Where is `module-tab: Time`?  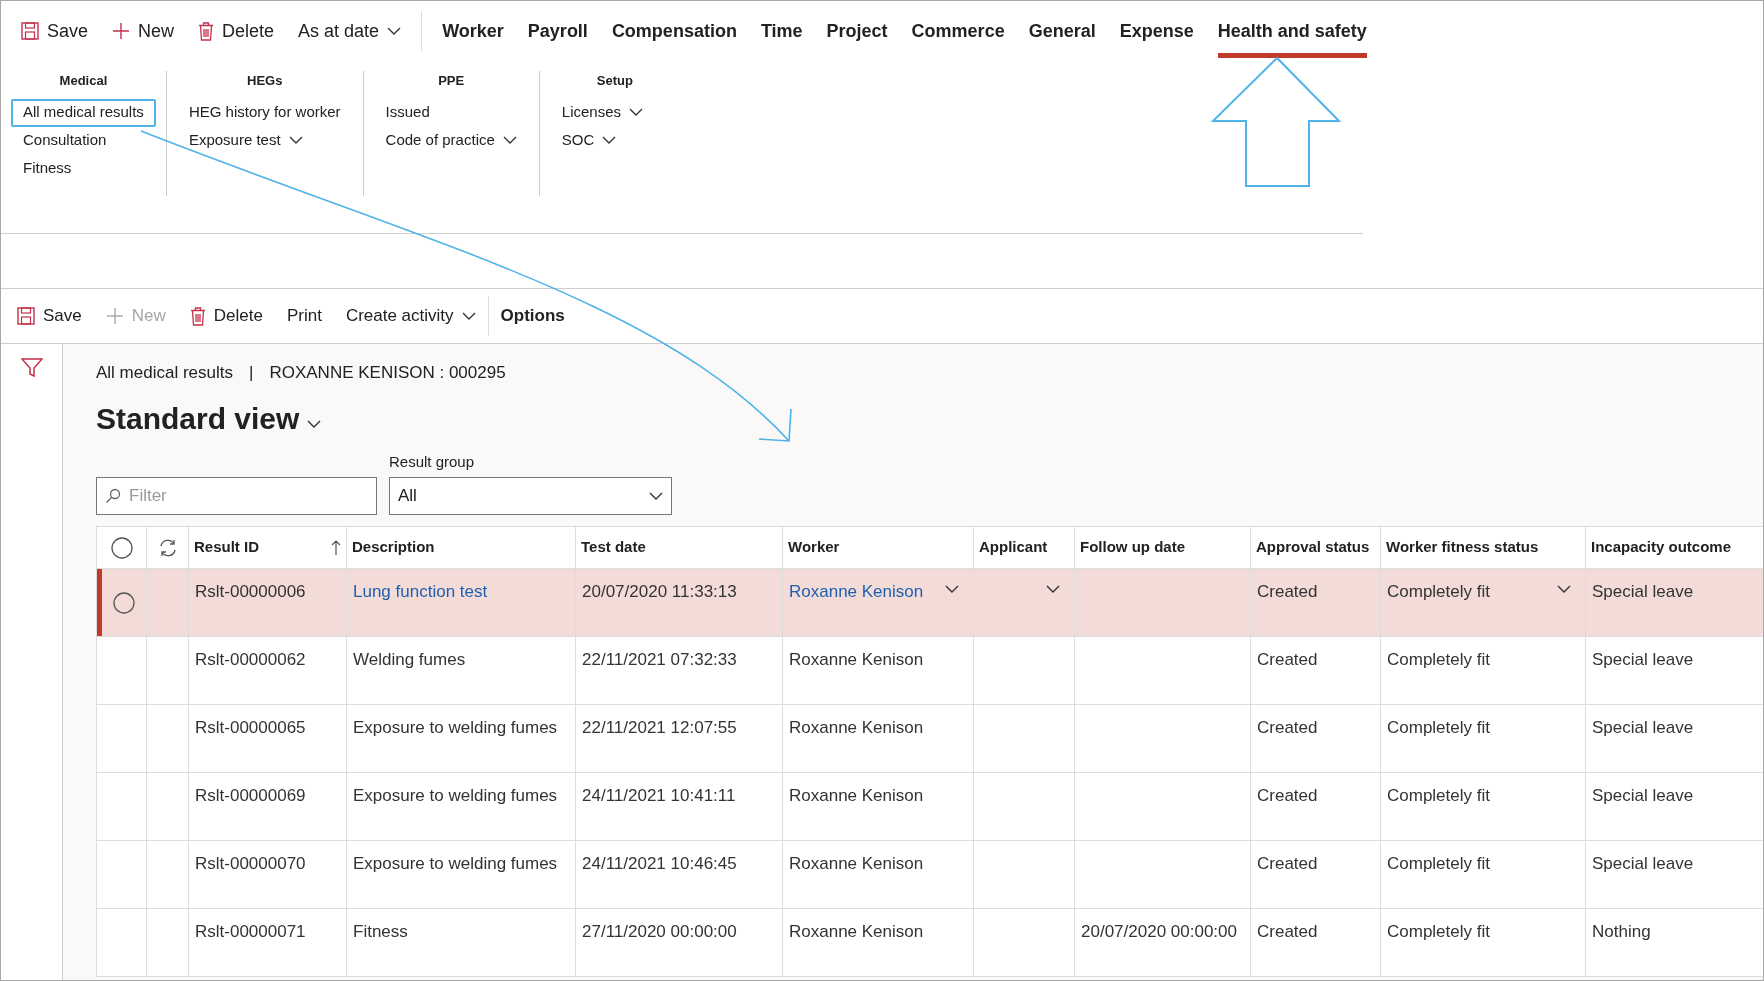
module-tab: Time is located at coordinates (781, 31).